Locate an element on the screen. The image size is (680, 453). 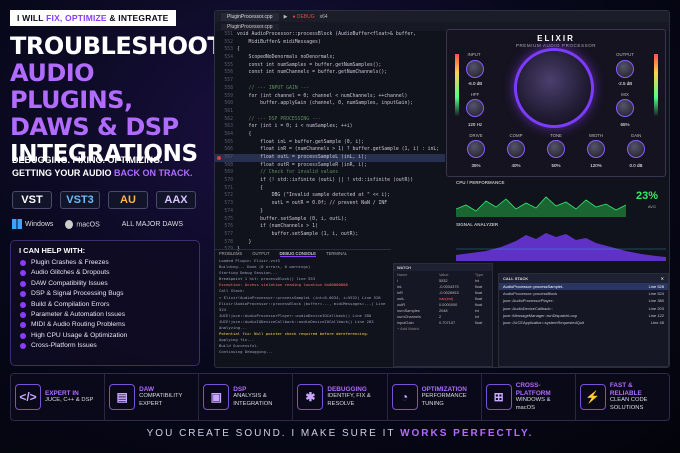
feature-icon: ✱ is located at coordinates (310, 397).